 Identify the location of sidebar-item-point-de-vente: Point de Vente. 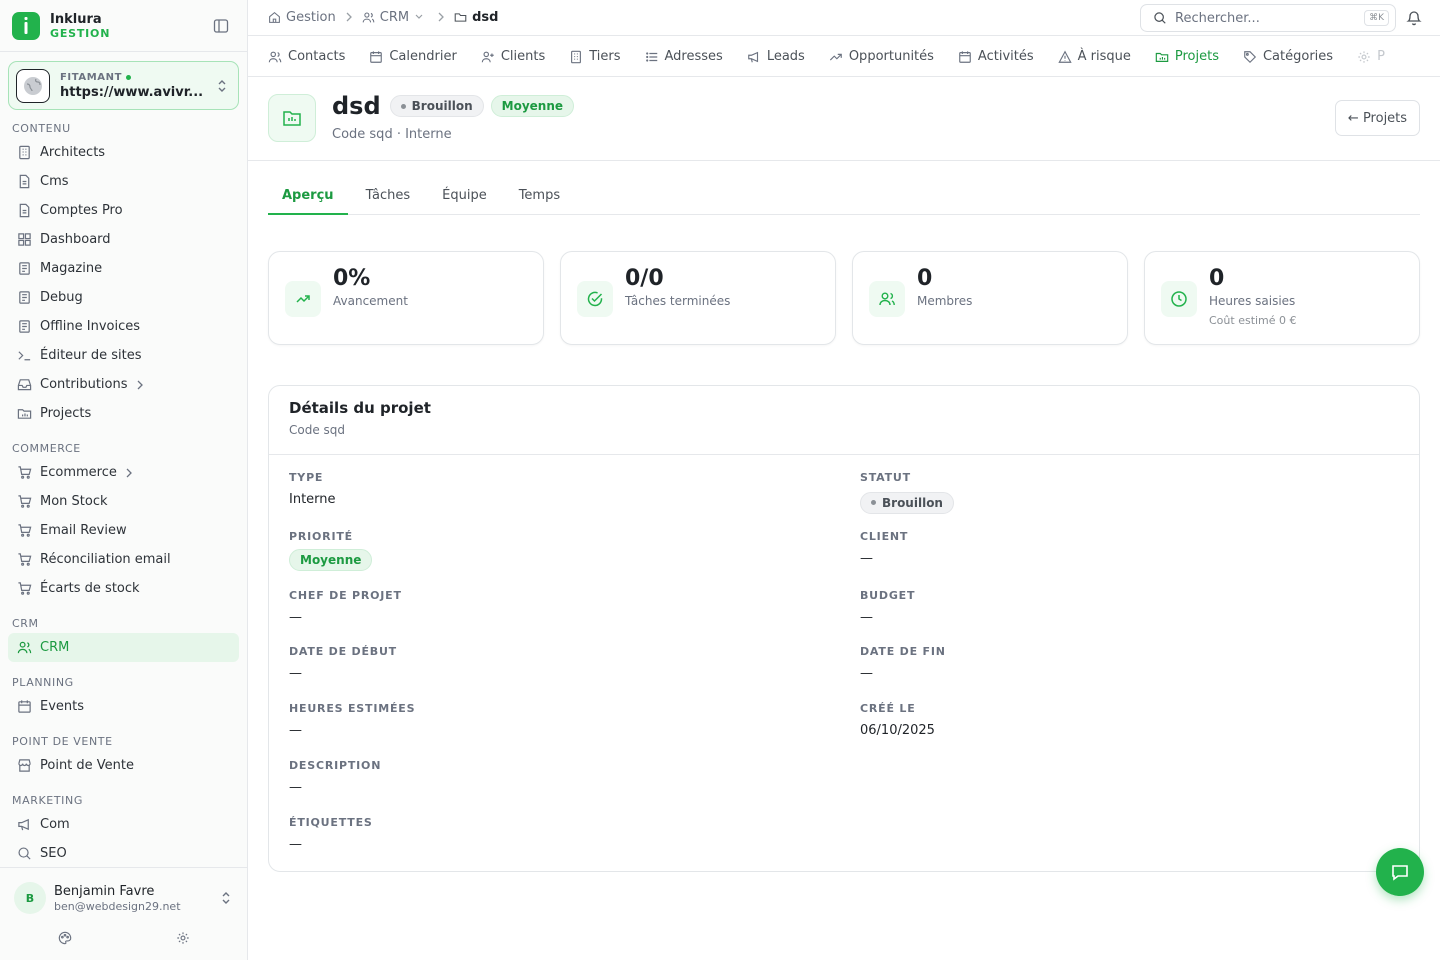
(123, 765).